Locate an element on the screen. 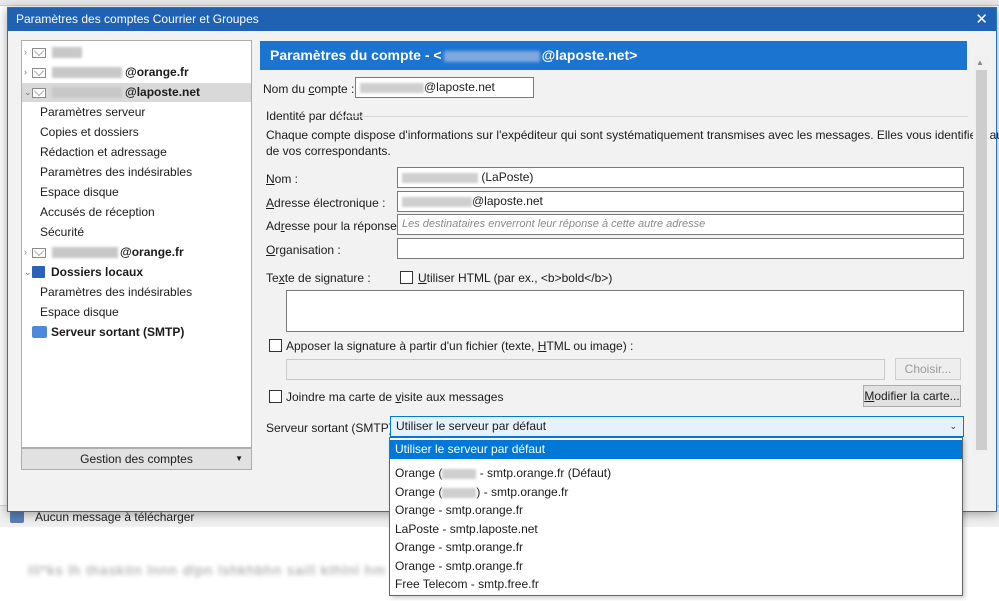 Image resolution: width=999 pixels, height=601 pixels. tree-account-4: › @orange.fr is located at coordinates (136, 252).